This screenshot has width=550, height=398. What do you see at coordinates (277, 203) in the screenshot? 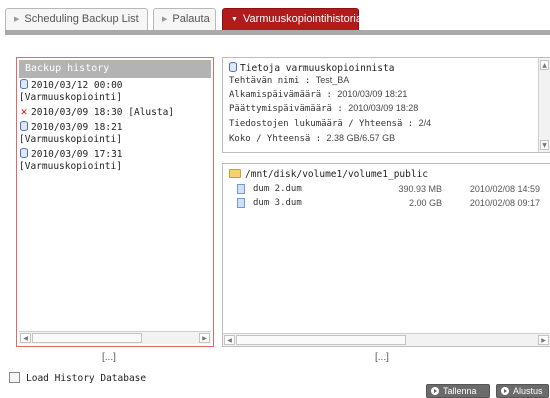
I see `file-name: dum 3.dum` at bounding box center [277, 203].